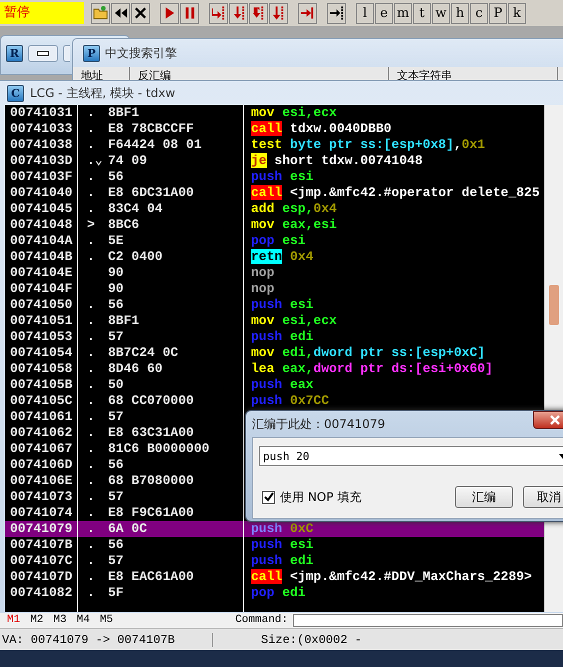 Image resolution: width=563 pixels, height=667 pixels. Describe the element at coordinates (41, 545) in the screenshot. I see `address-cell-text: 0074107B` at that location.